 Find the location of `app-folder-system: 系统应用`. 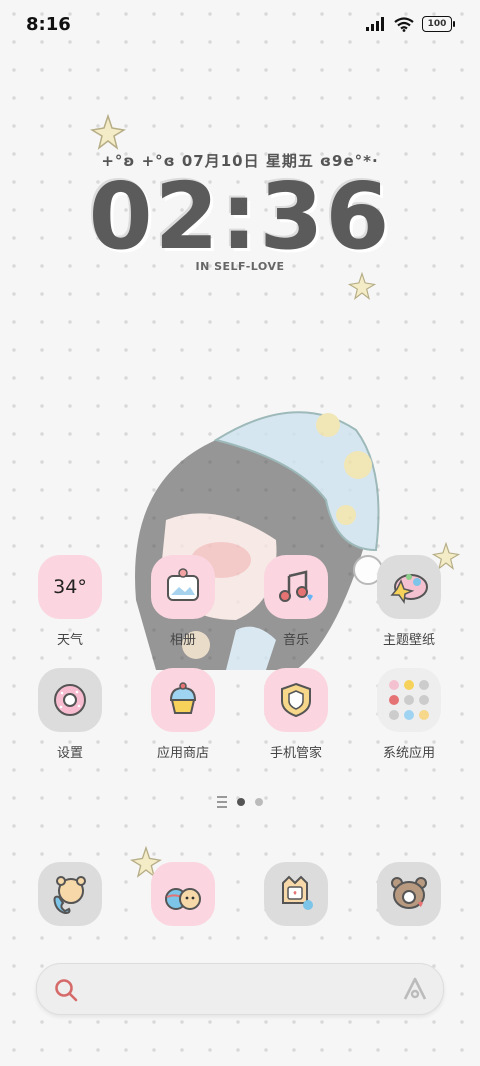

app-folder-system: 系统应用 is located at coordinates (409, 714).